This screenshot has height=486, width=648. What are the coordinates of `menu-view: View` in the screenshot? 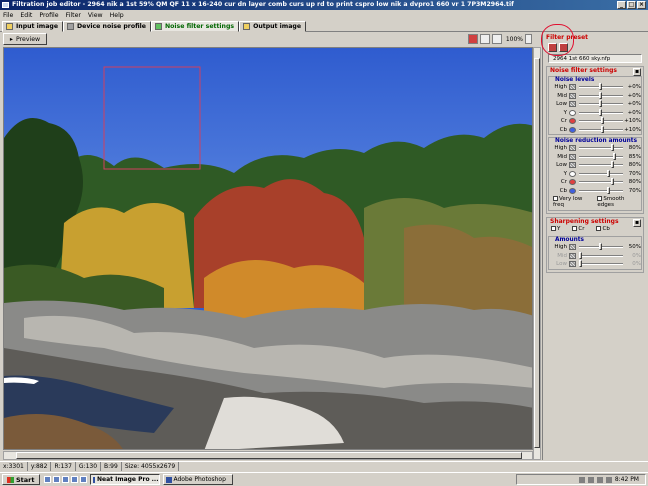 It's located at (95, 15).